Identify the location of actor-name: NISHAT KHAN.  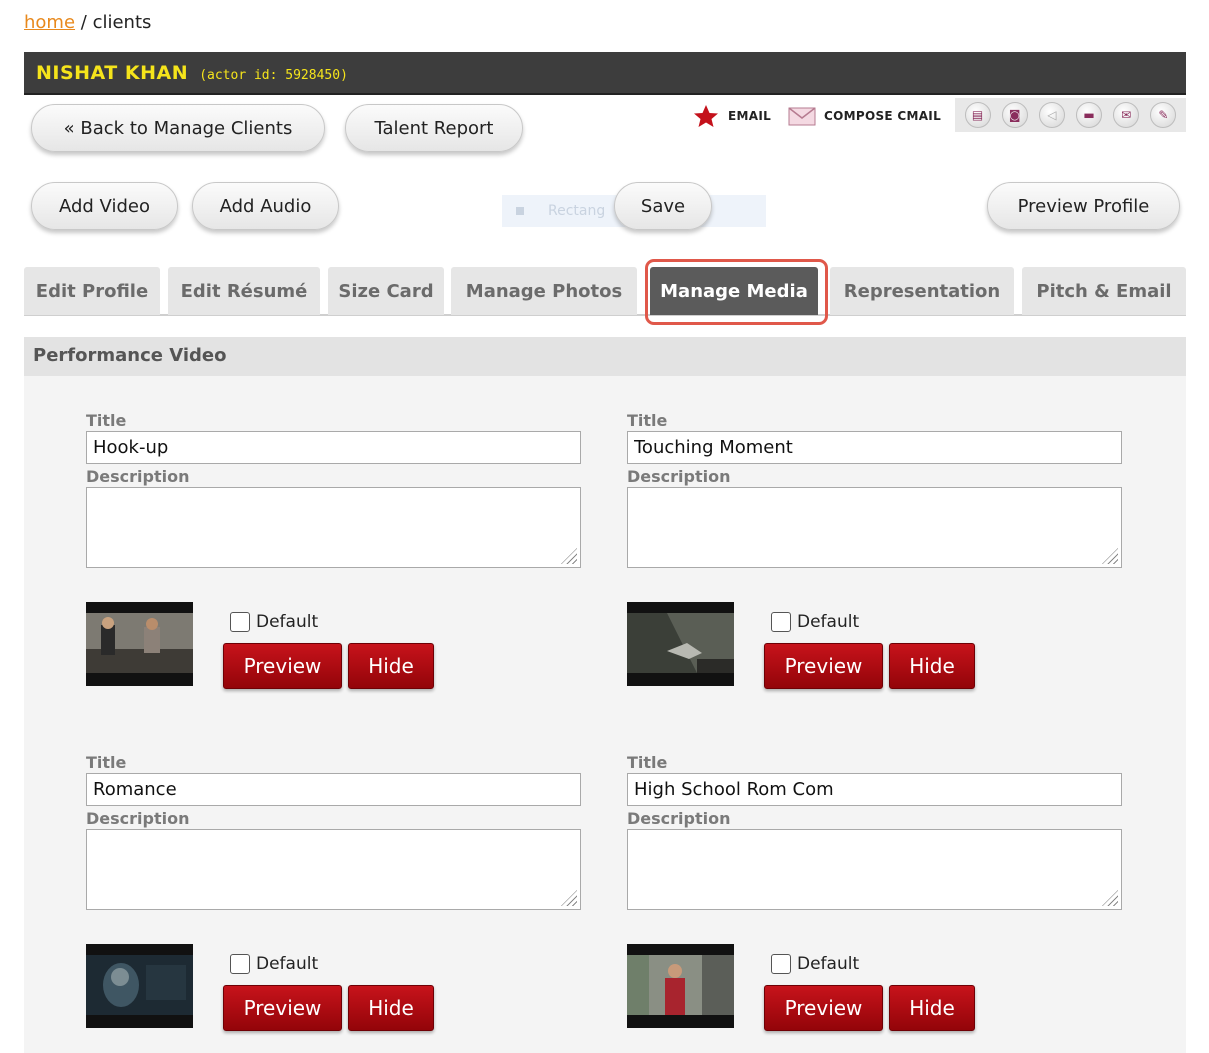
(112, 73).